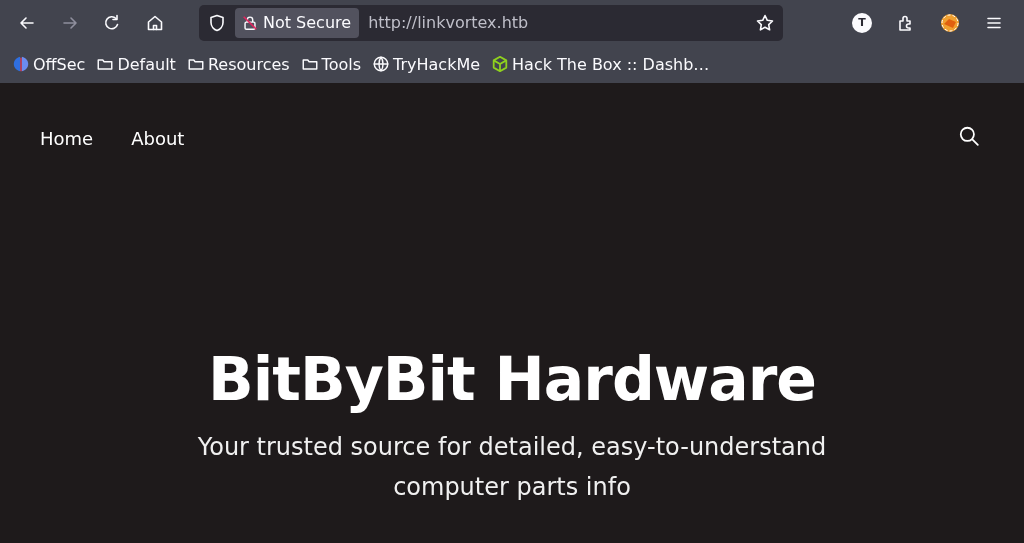 The height and width of the screenshot is (543, 1024). Describe the element at coordinates (381, 64) in the screenshot. I see `globe-icon` at that location.